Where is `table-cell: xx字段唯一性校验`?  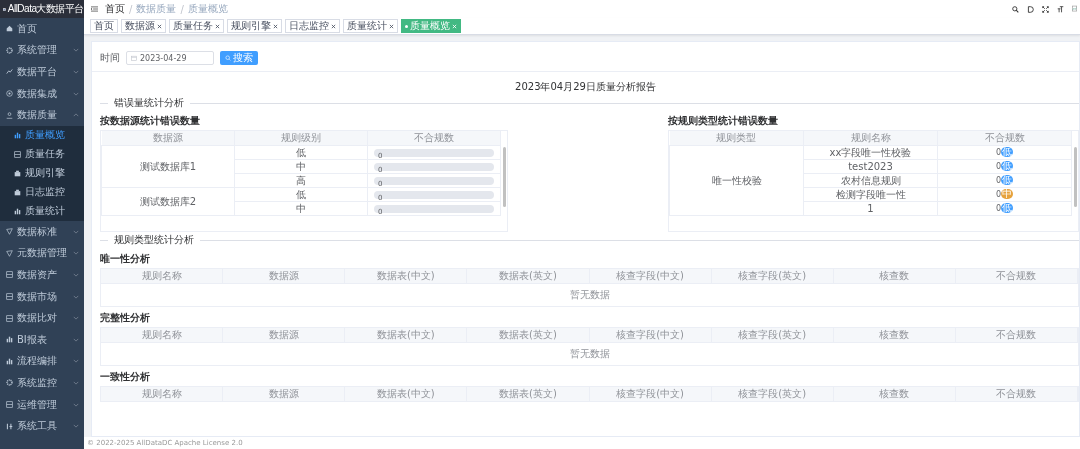 table-cell: xx字段唯一性校验 is located at coordinates (870, 152).